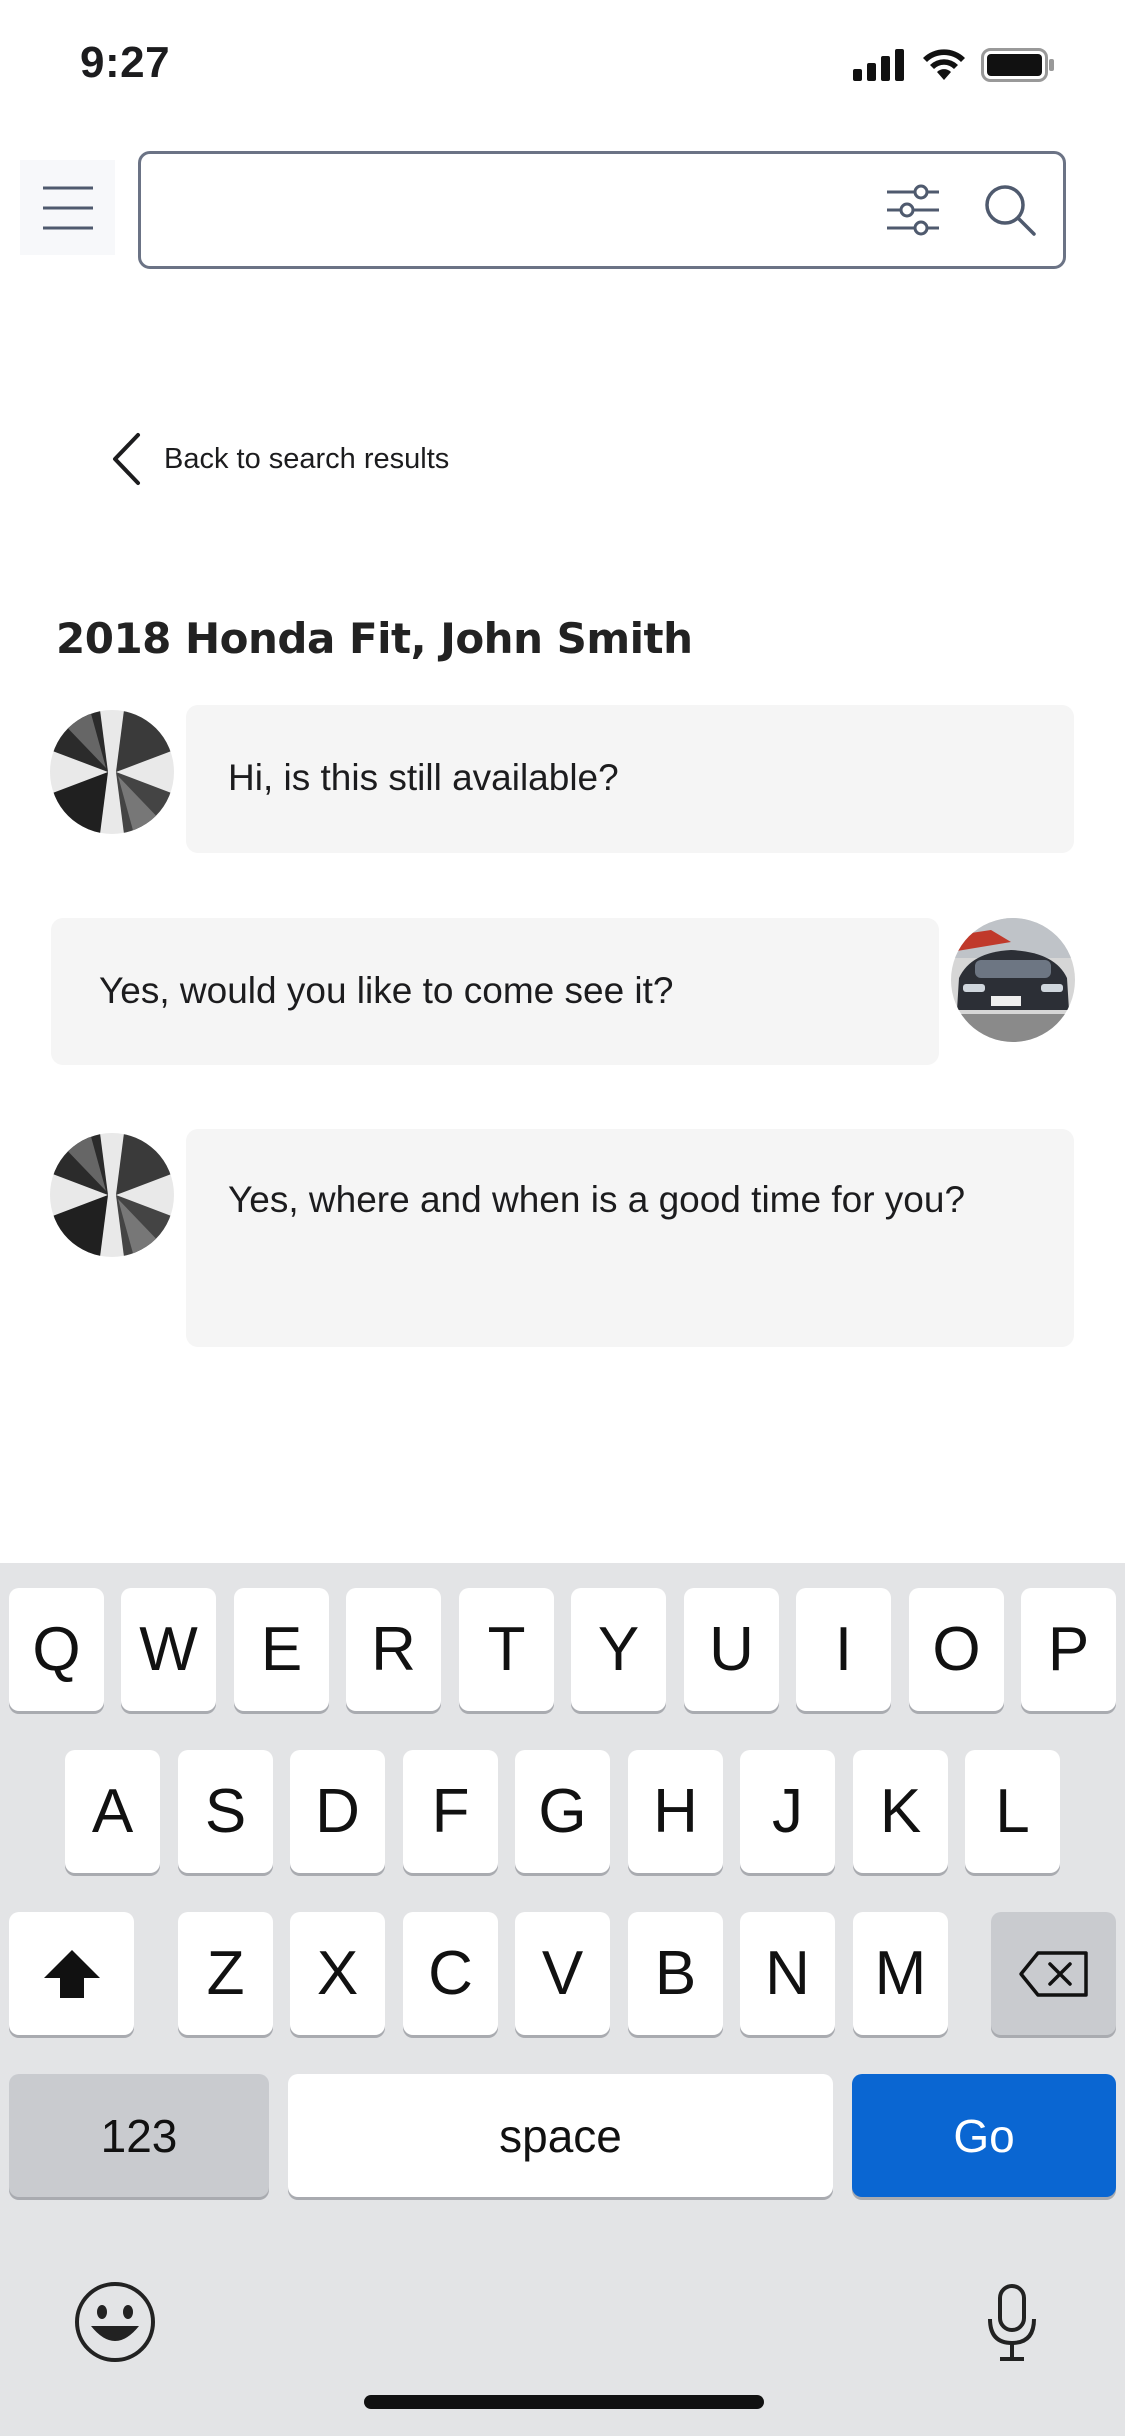  I want to click on message-bubble: Hi, is this still available?, so click(630, 779).